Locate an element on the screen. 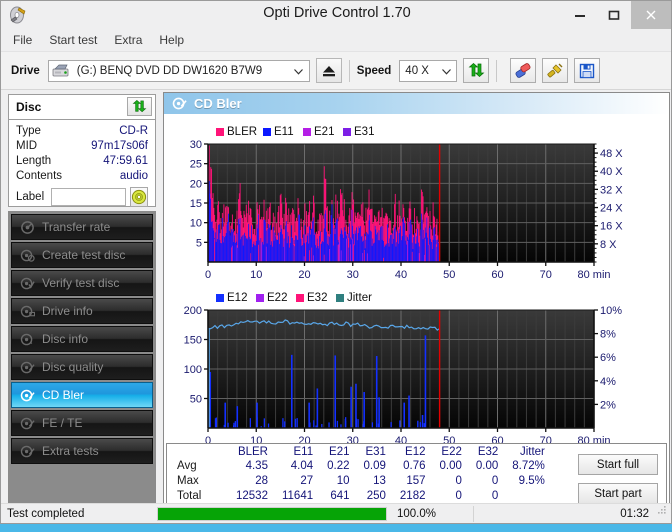 The height and width of the screenshot is (532, 672). stats-row-label: Max is located at coordinates (188, 481).